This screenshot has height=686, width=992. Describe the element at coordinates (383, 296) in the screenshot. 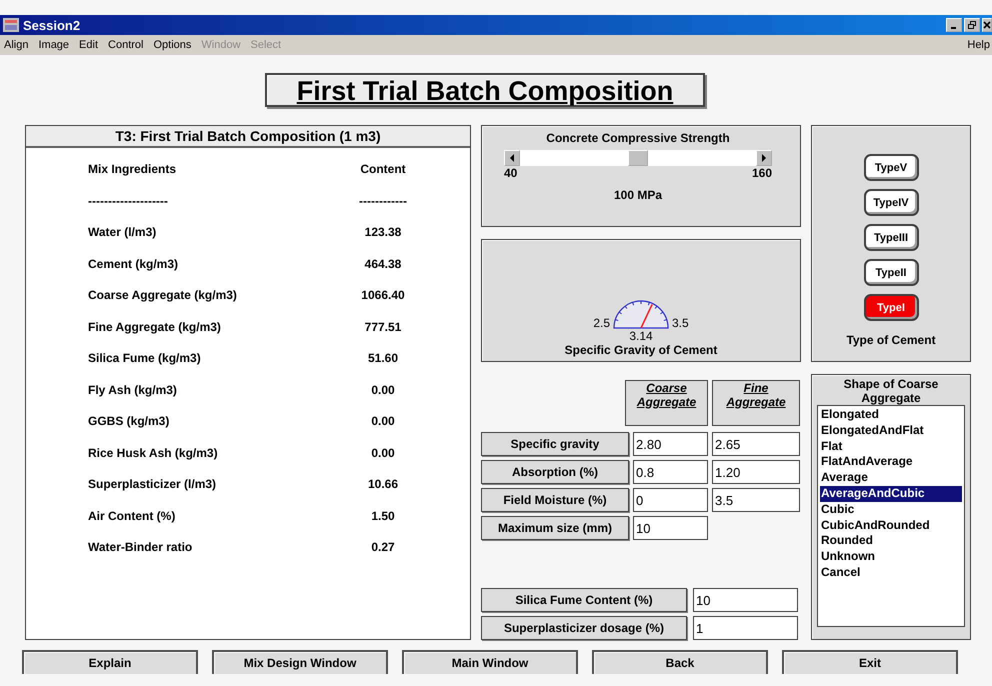

I see `ingredient-value: 1066.40` at that location.